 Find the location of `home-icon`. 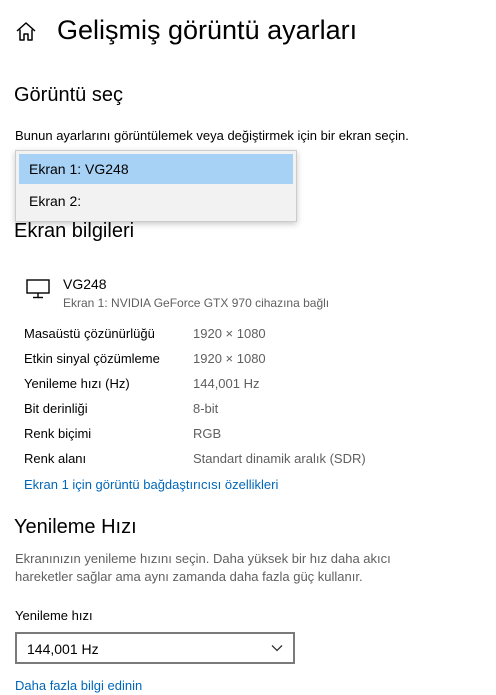

home-icon is located at coordinates (26, 32).